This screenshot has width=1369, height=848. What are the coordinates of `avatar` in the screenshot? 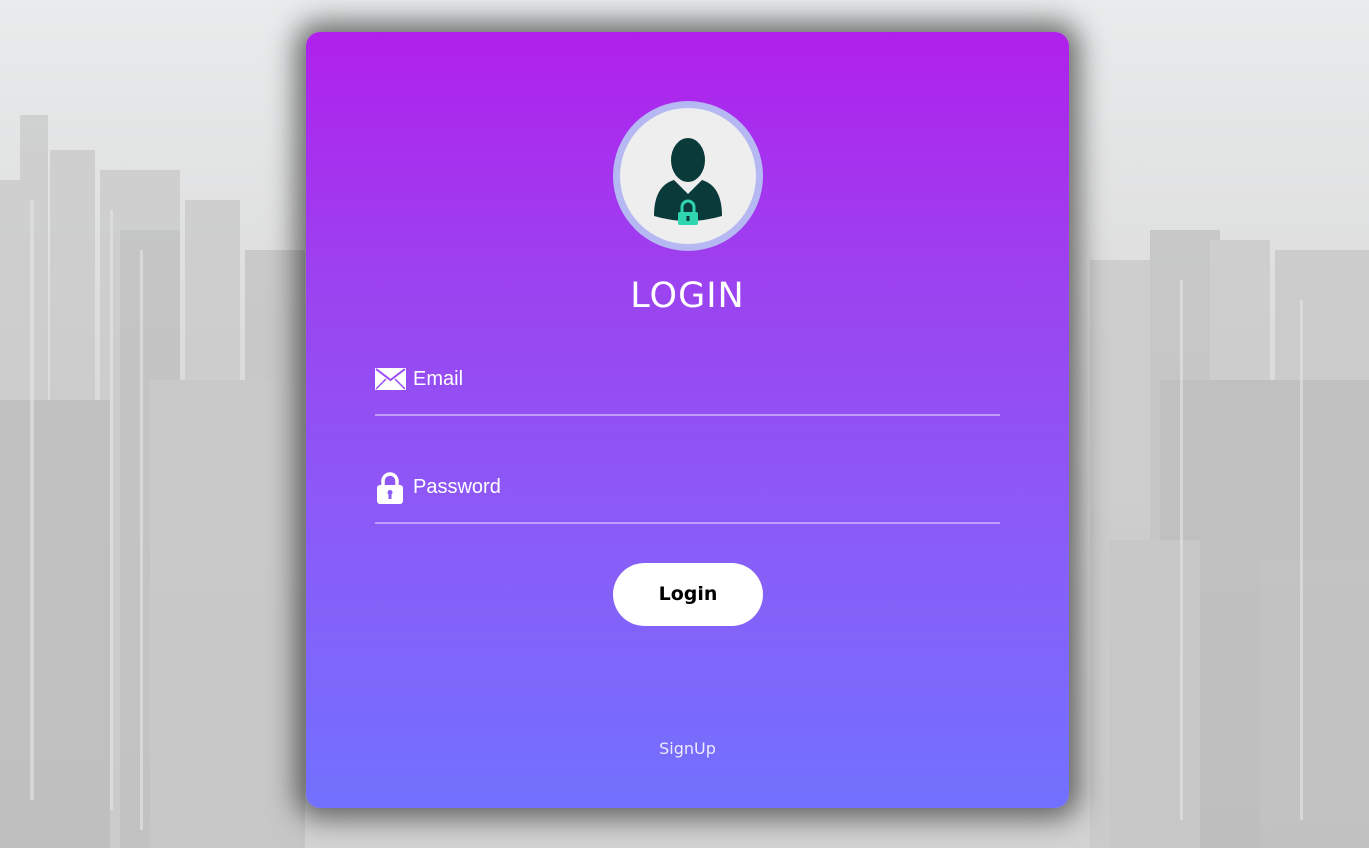 It's located at (688, 176).